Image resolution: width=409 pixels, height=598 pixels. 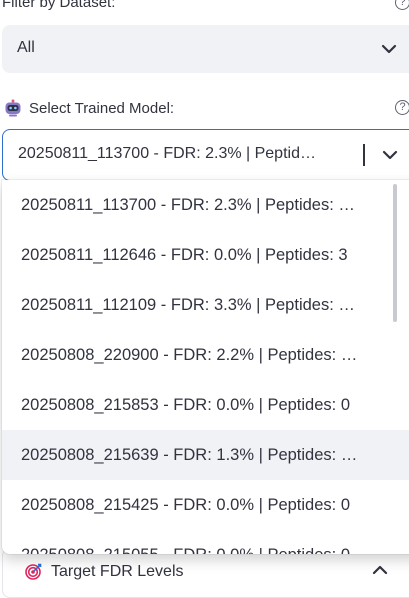 I want to click on model-select-label: Select Trained Model:, so click(x=102, y=108).